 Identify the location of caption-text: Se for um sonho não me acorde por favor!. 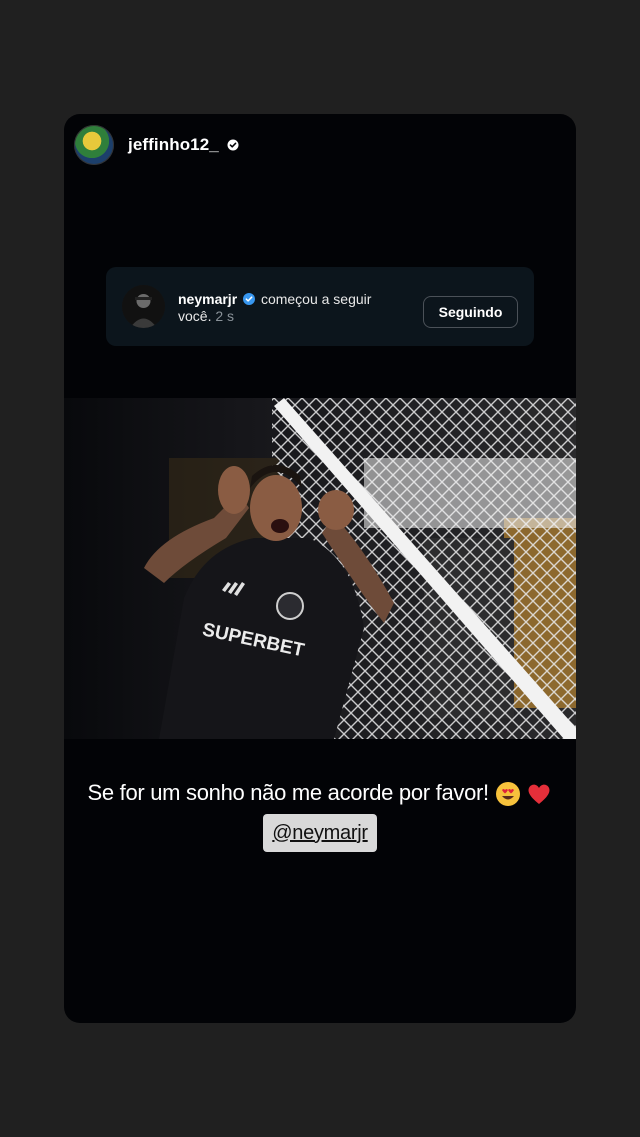
(288, 792).